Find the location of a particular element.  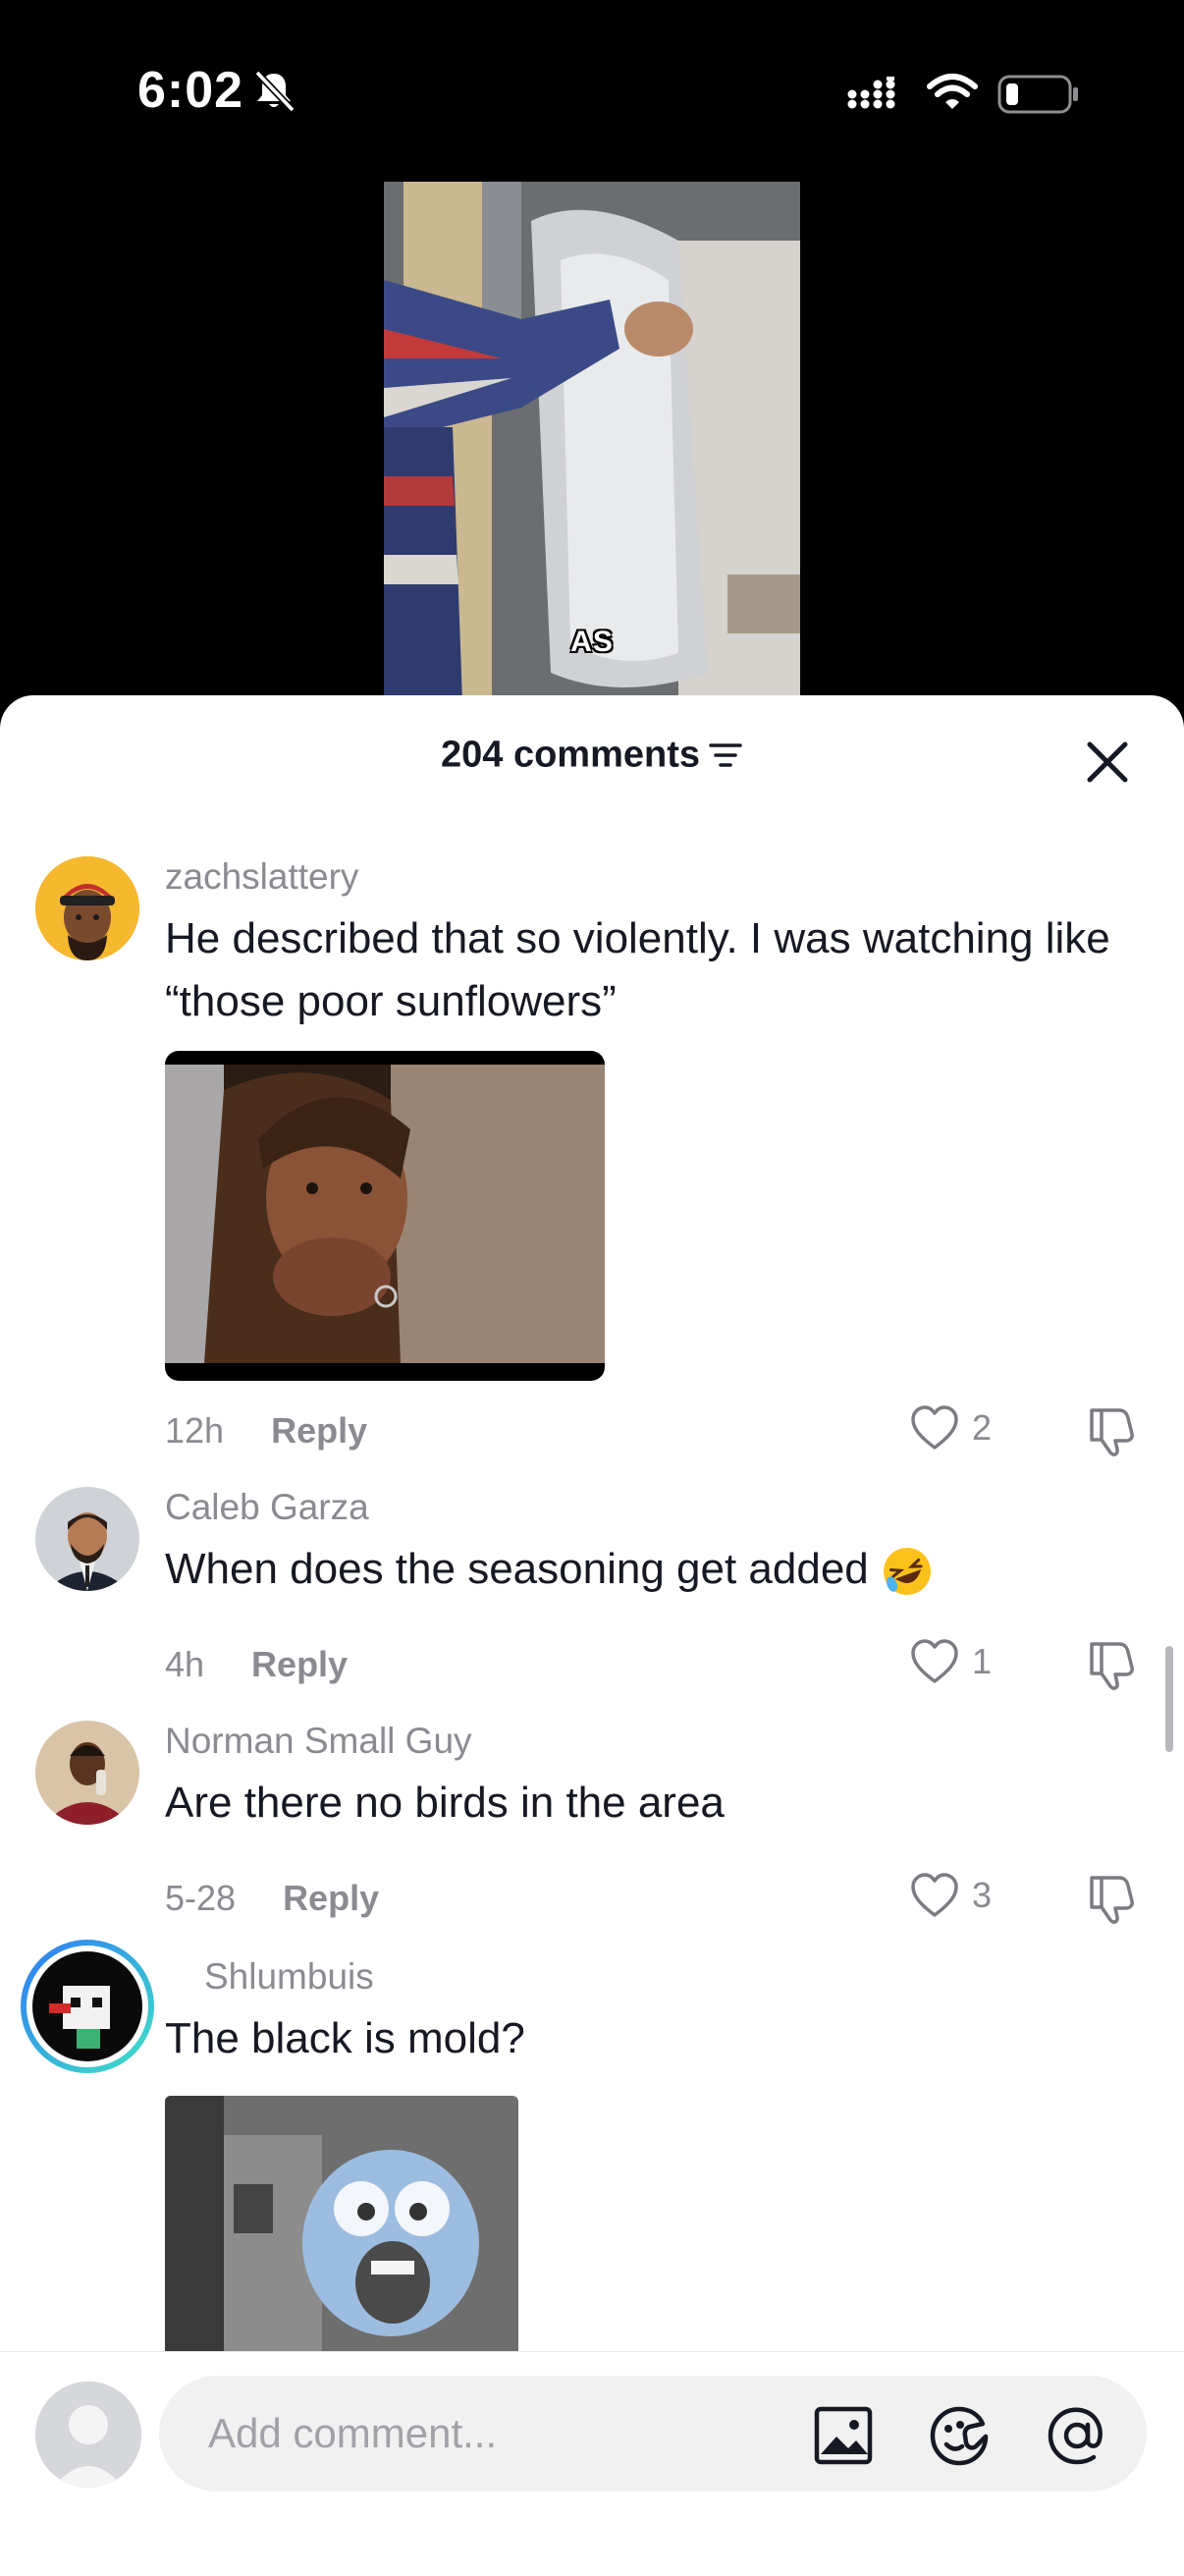

video-thumbnail is located at coordinates (592, 442).